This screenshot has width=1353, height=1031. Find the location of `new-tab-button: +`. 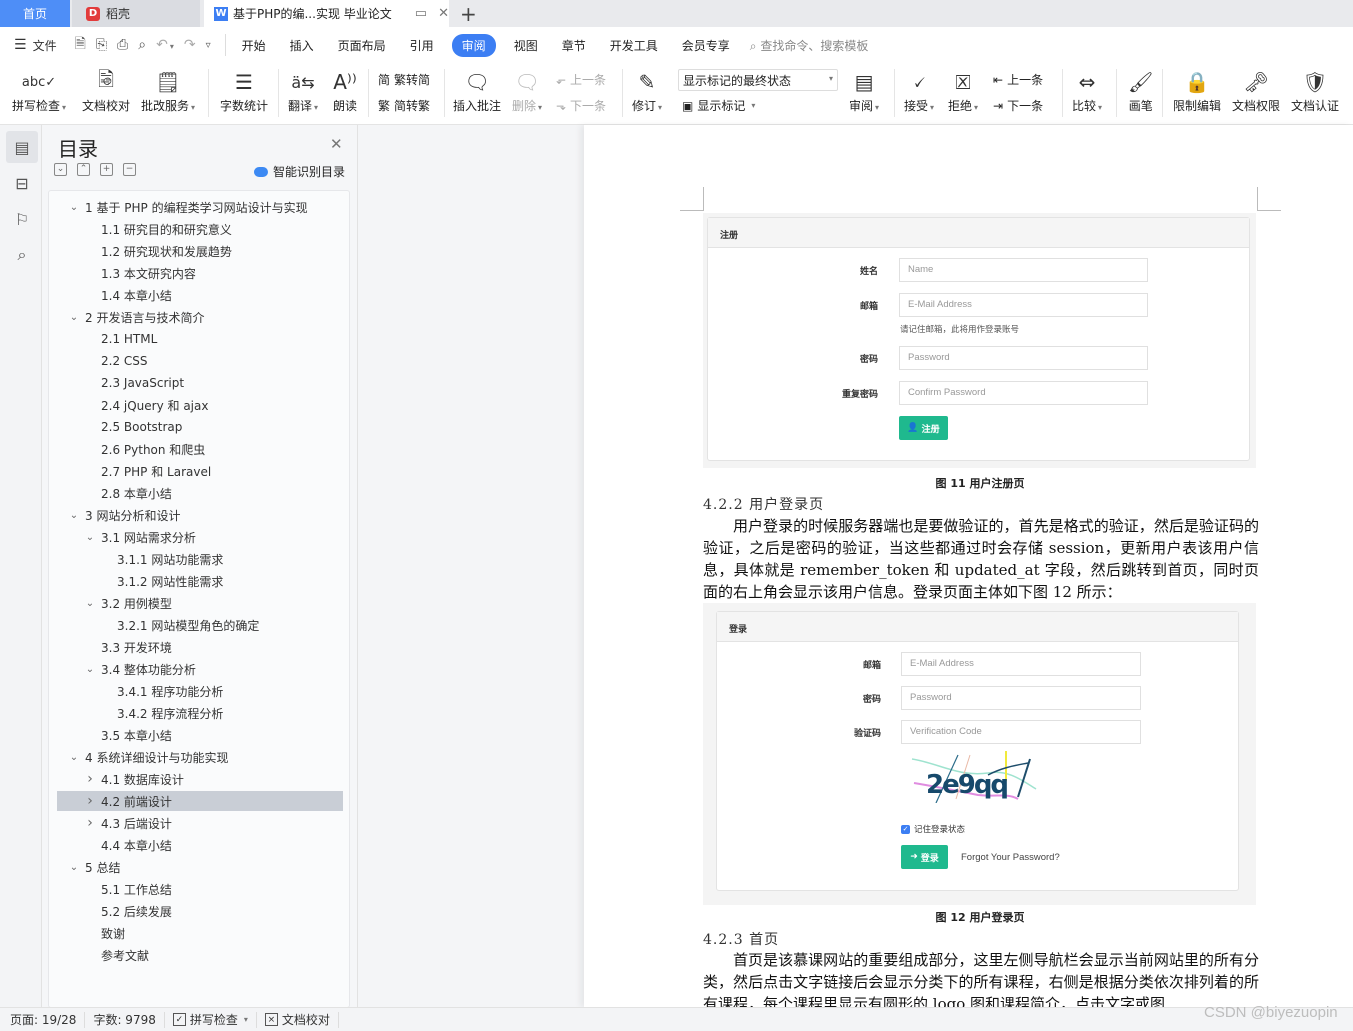

new-tab-button: + is located at coordinates (468, 14).